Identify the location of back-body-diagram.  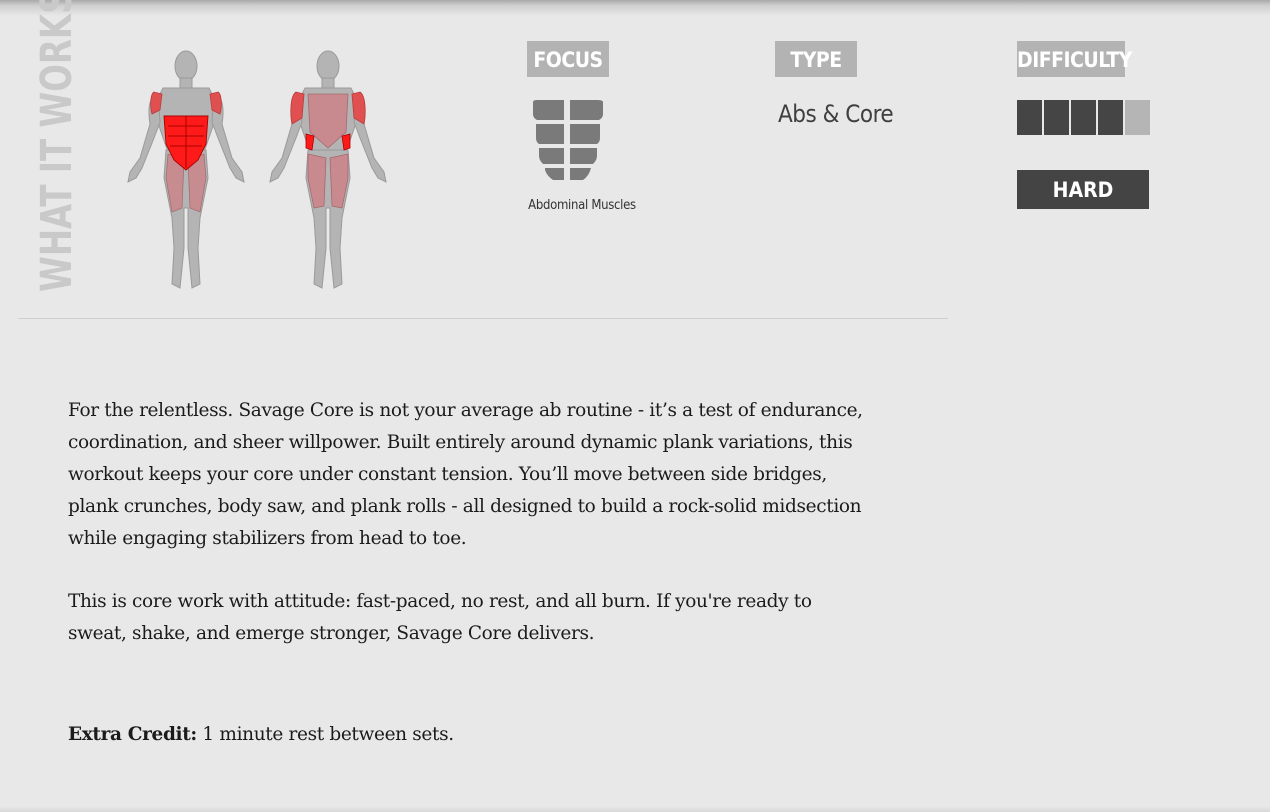
(328, 169).